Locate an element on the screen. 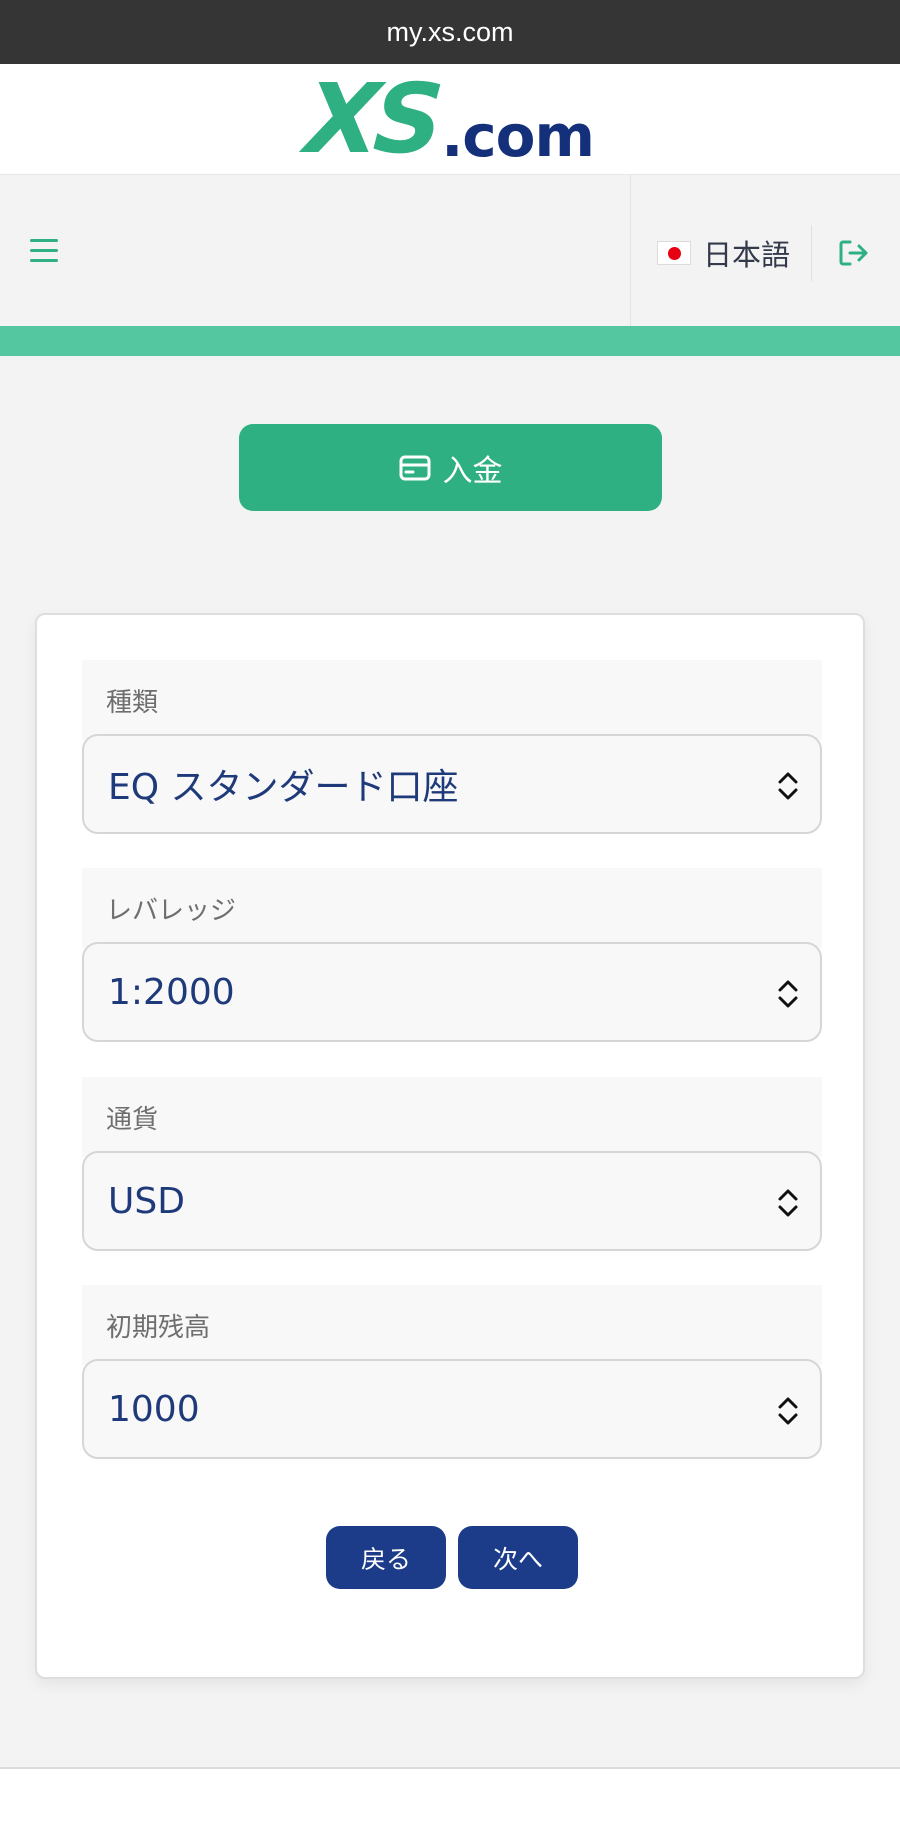  leverage-select: 1:2000 is located at coordinates (452, 992).